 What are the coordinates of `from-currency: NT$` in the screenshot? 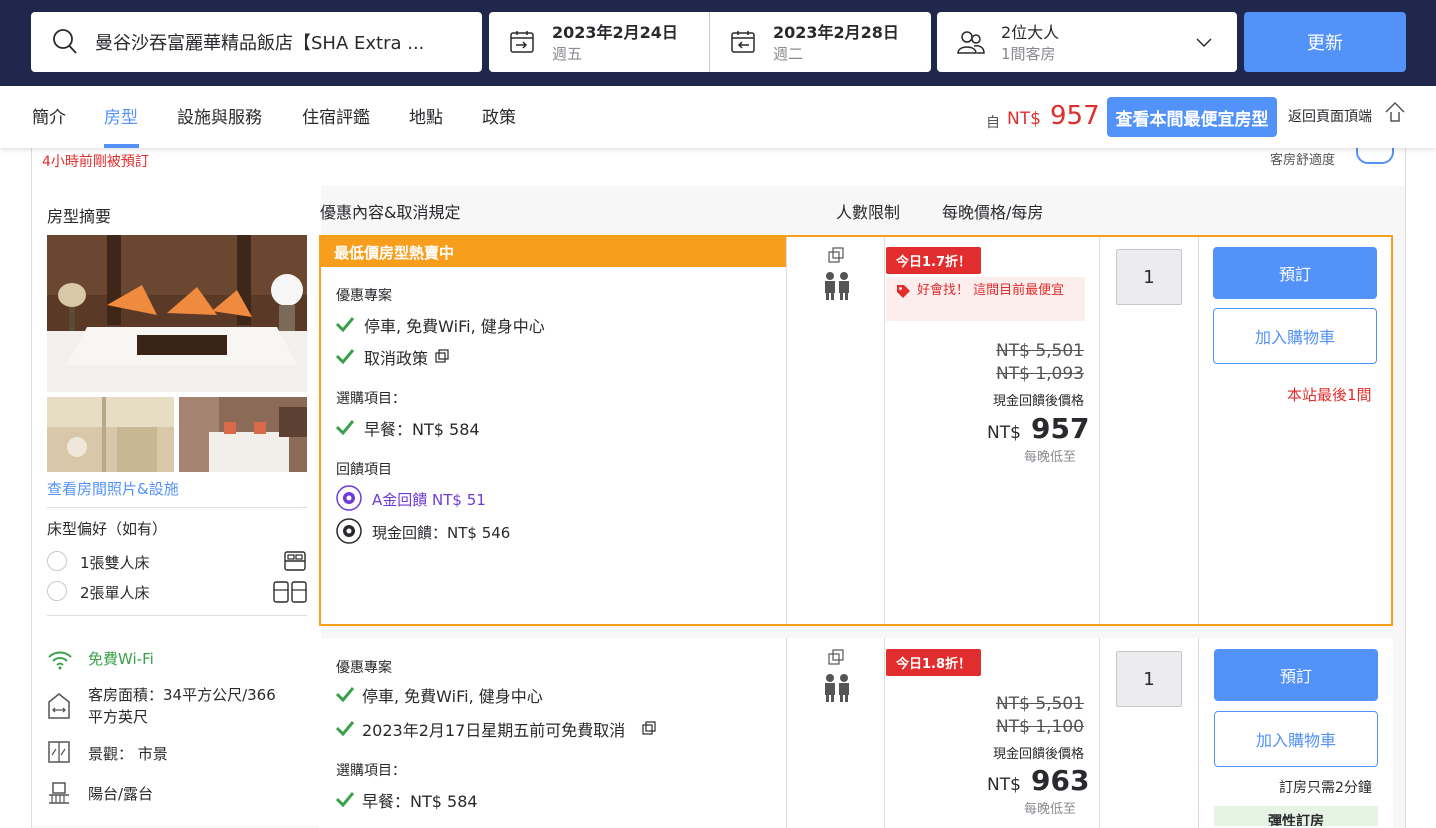 It's located at (1024, 119).